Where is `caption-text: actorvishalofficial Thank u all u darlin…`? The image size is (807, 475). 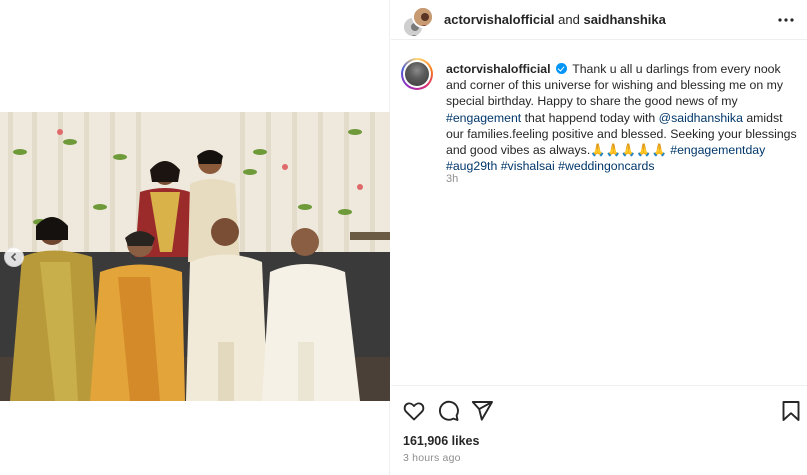
caption-text: actorvishalofficial Thank u all u darlin… is located at coordinates (623, 117).